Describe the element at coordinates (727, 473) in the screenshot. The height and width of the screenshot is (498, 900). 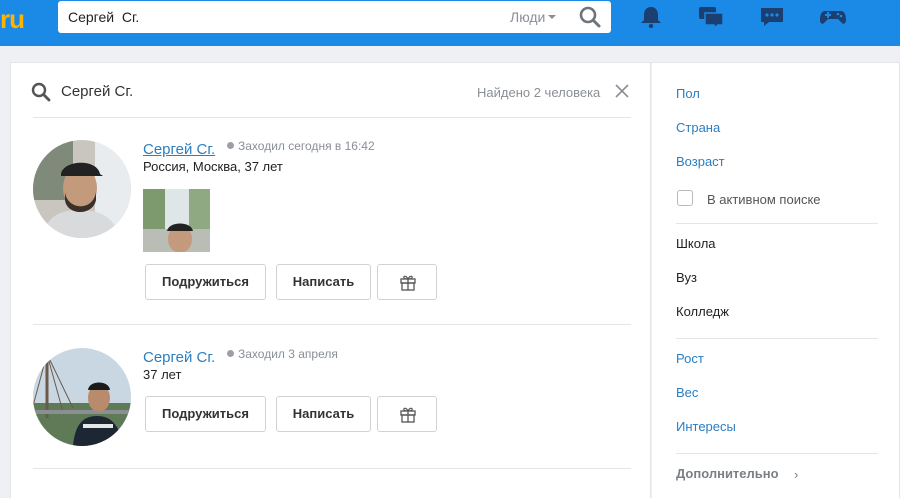
I see `more-filters-toggle: Дополнительно` at that location.